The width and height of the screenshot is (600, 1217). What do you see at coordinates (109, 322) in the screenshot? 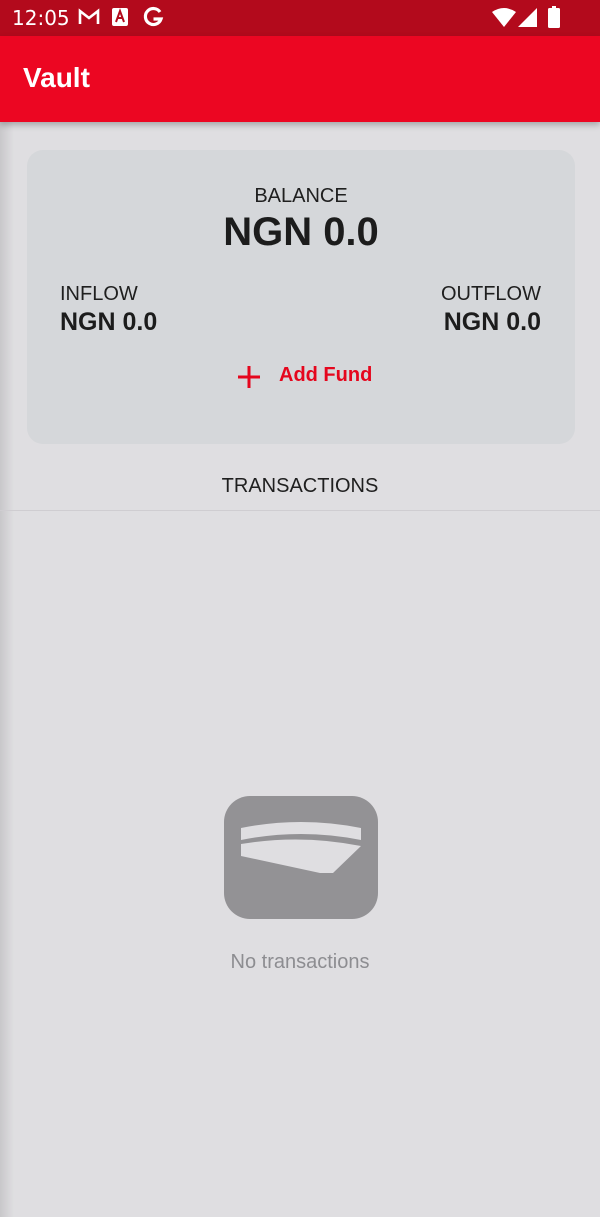
I see `inflow-value: NGN 0.0` at bounding box center [109, 322].